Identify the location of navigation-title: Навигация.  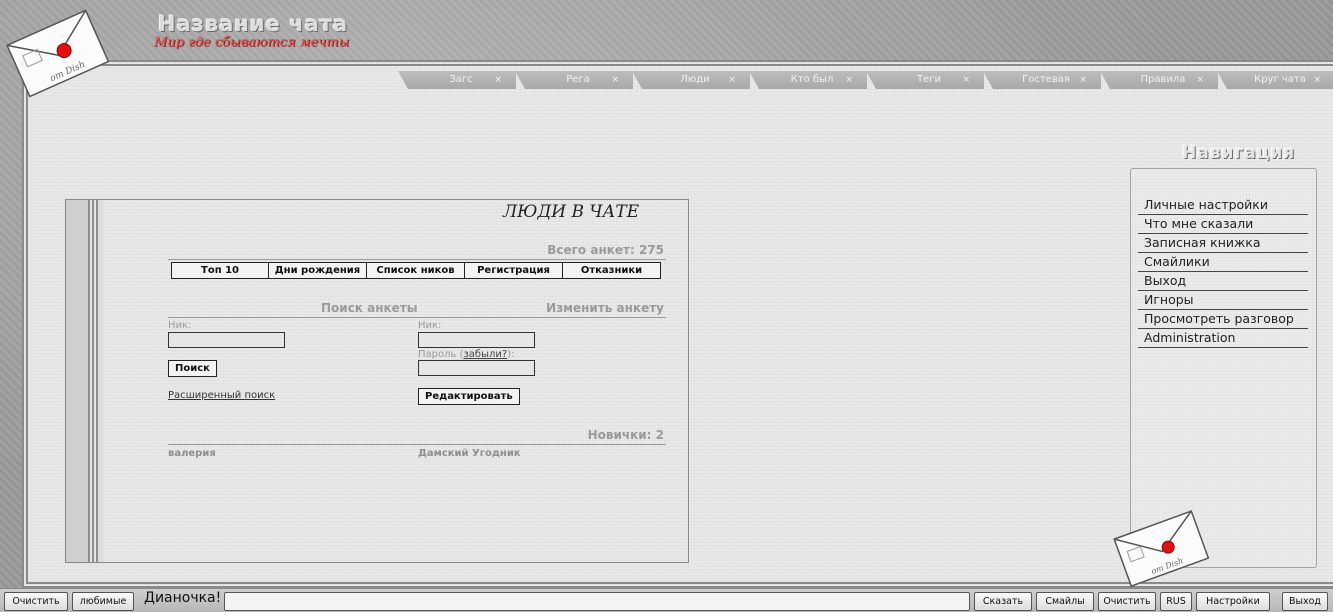
(1239, 153).